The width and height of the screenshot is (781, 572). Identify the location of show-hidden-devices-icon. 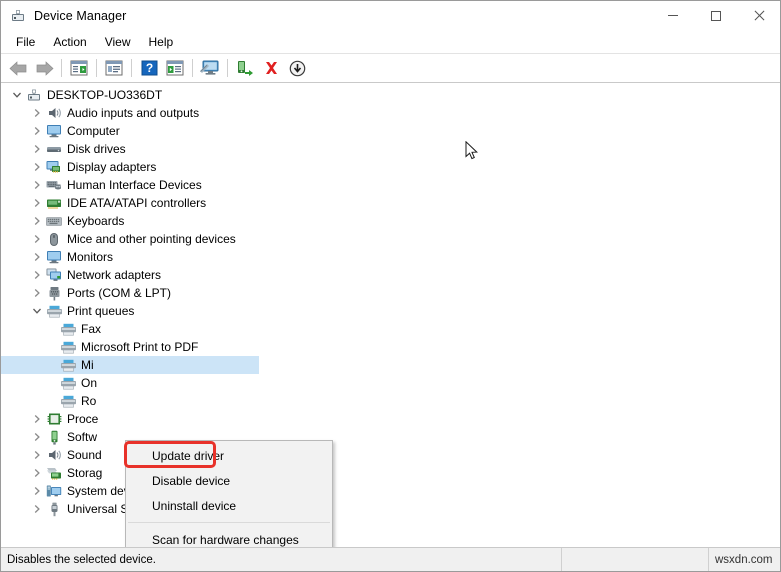
(210, 68).